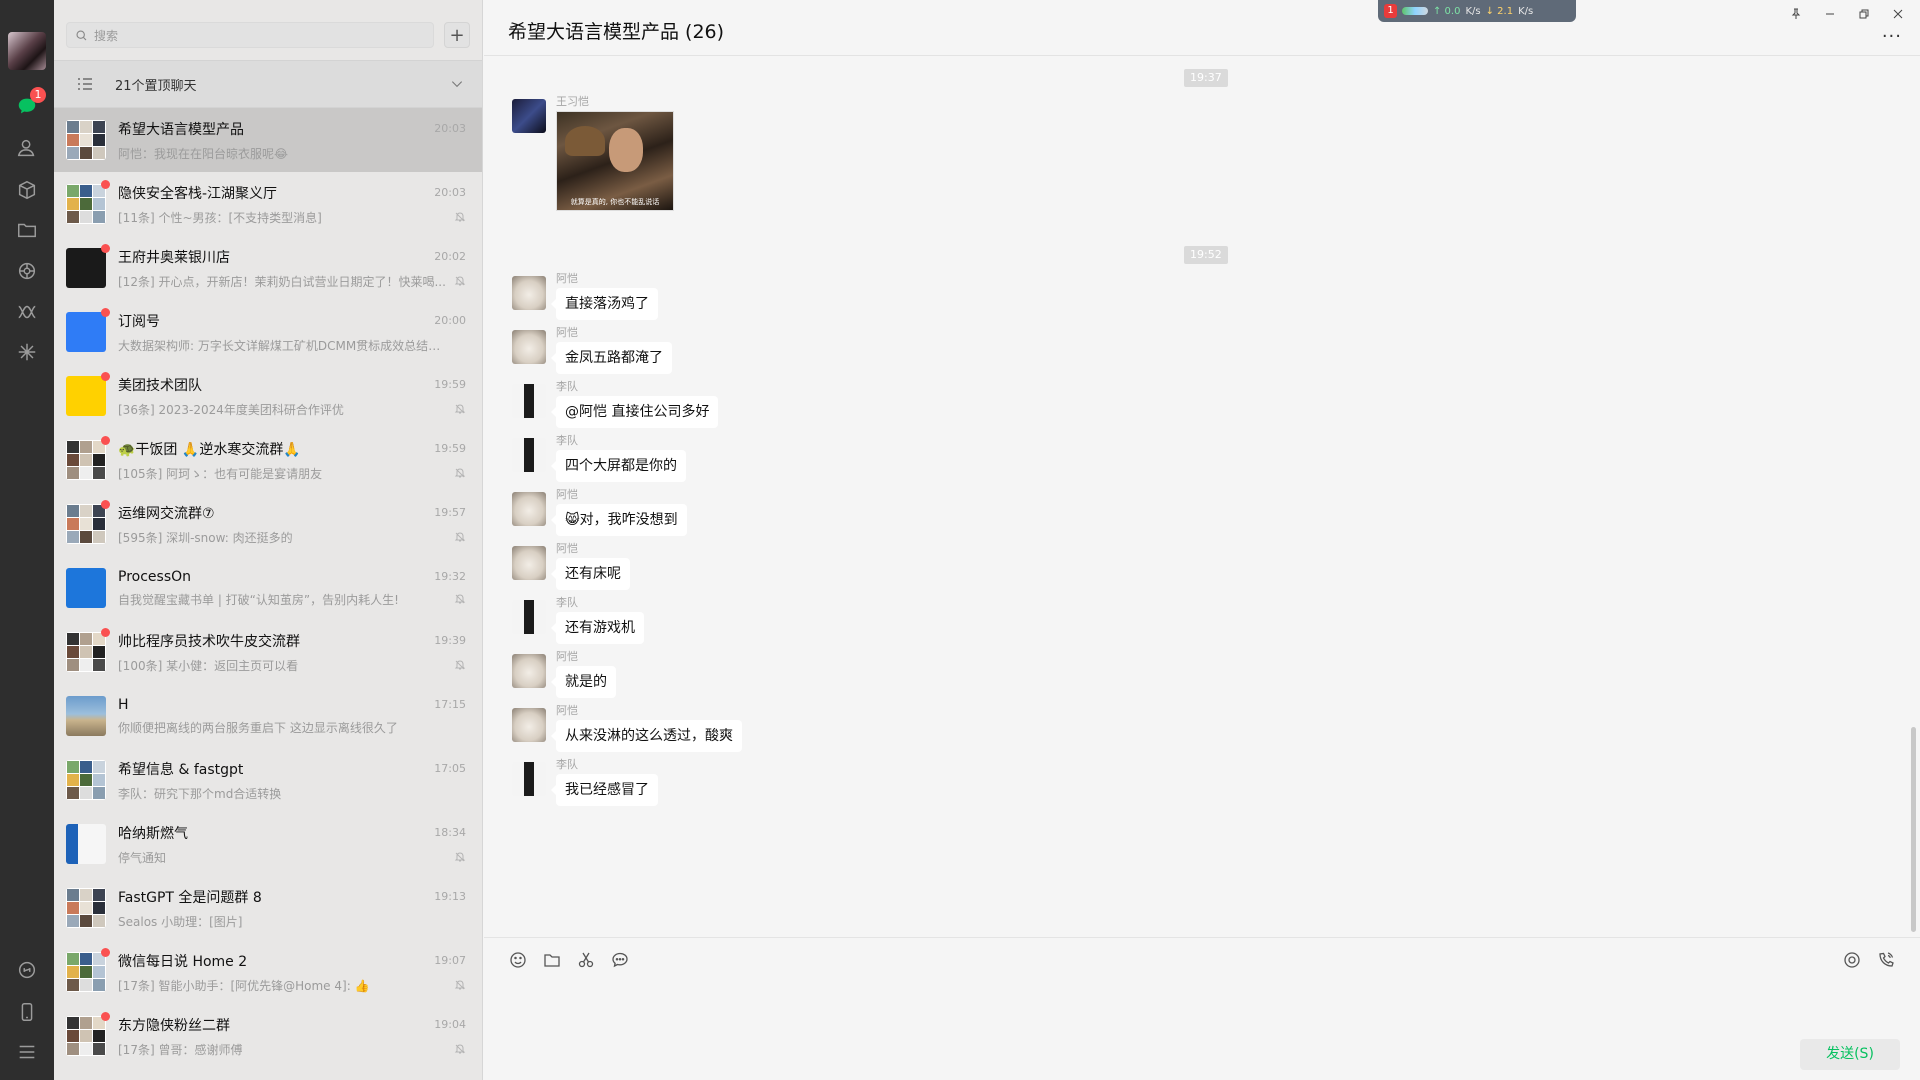 The width and height of the screenshot is (1920, 1080). Describe the element at coordinates (1913, 829) in the screenshot. I see `scrollbar` at that location.